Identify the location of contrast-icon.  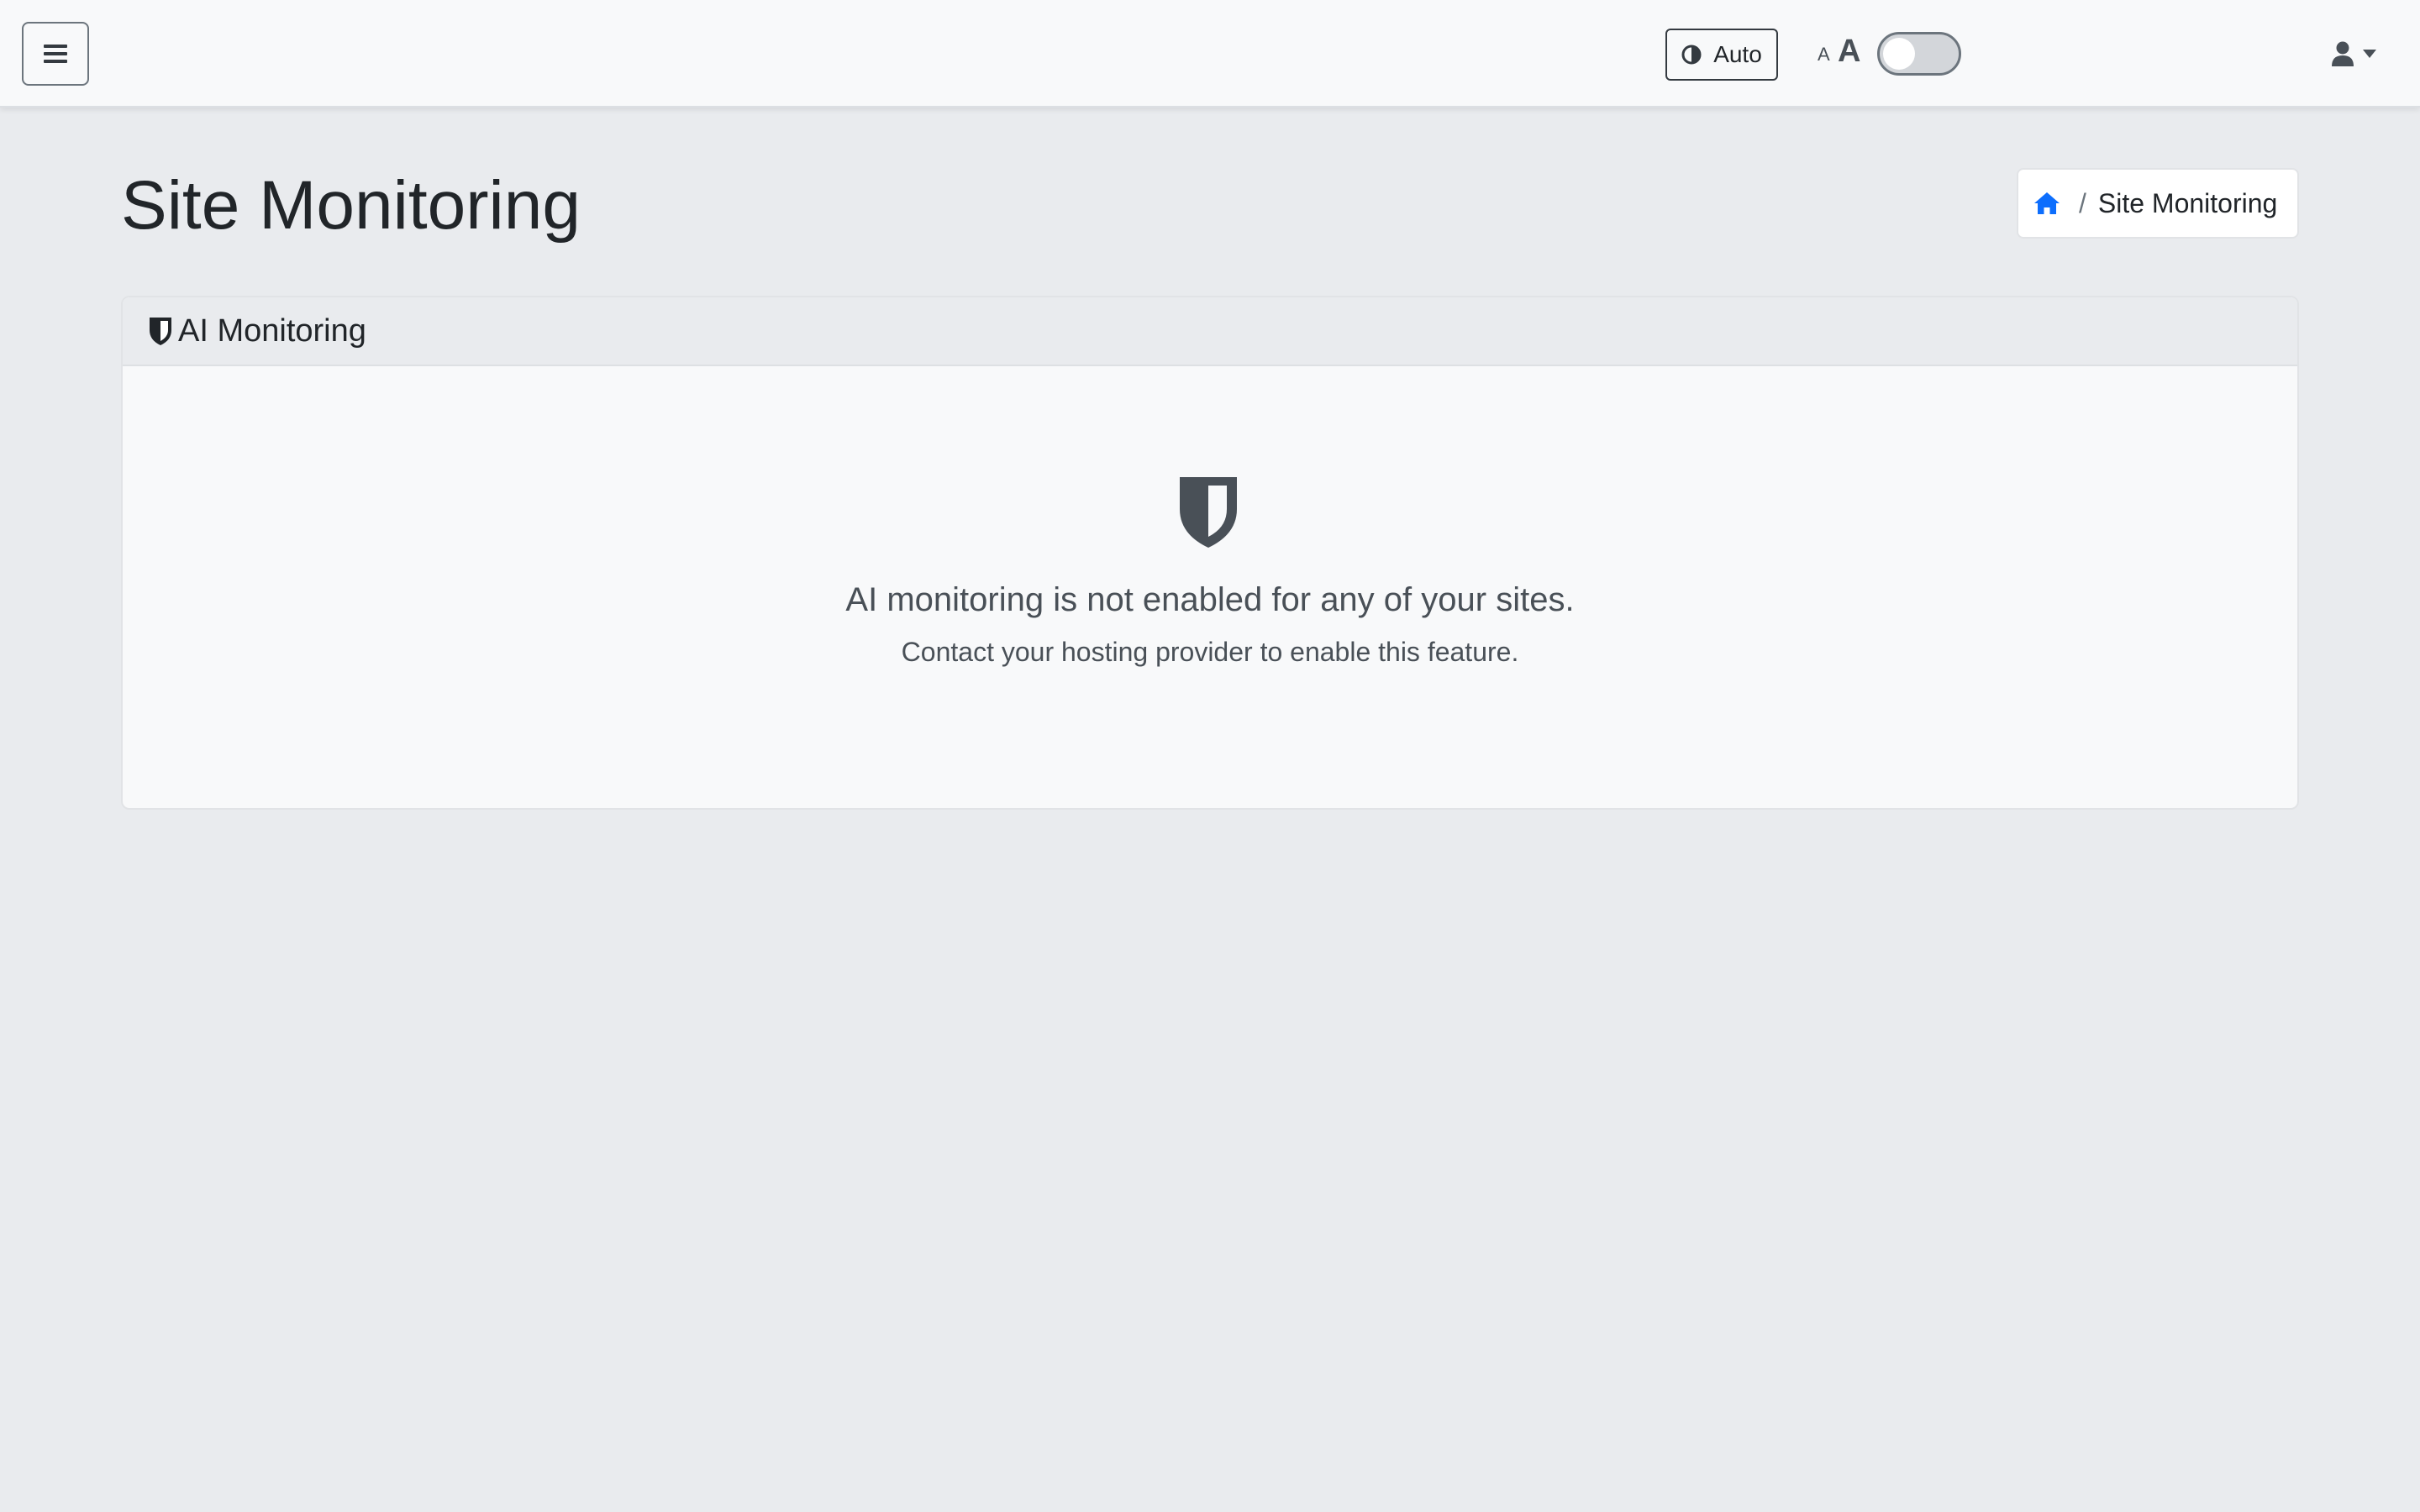
(1691, 55).